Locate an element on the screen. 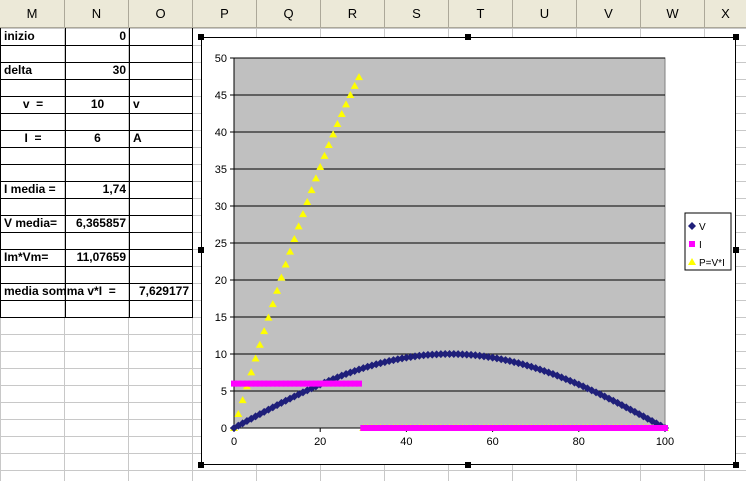  cell-i-value: 6 is located at coordinates (97, 138).